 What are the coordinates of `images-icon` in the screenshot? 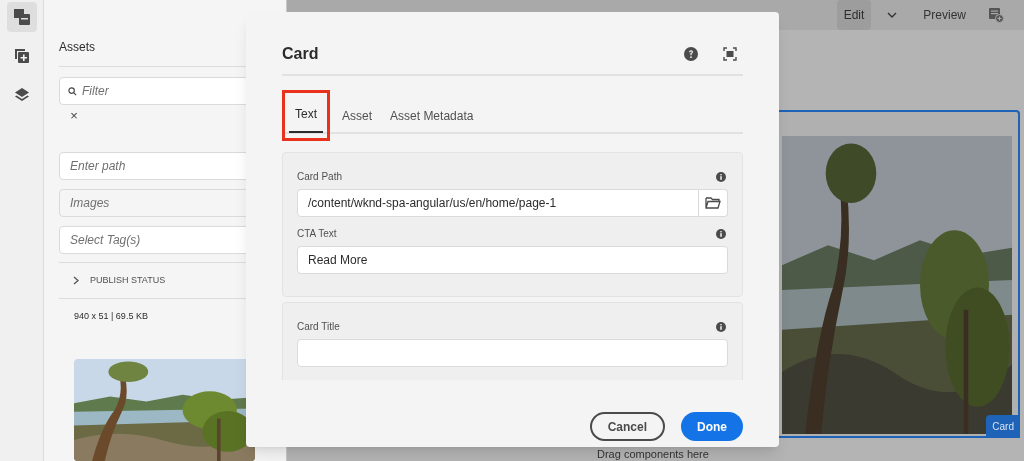 It's located at (21, 17).